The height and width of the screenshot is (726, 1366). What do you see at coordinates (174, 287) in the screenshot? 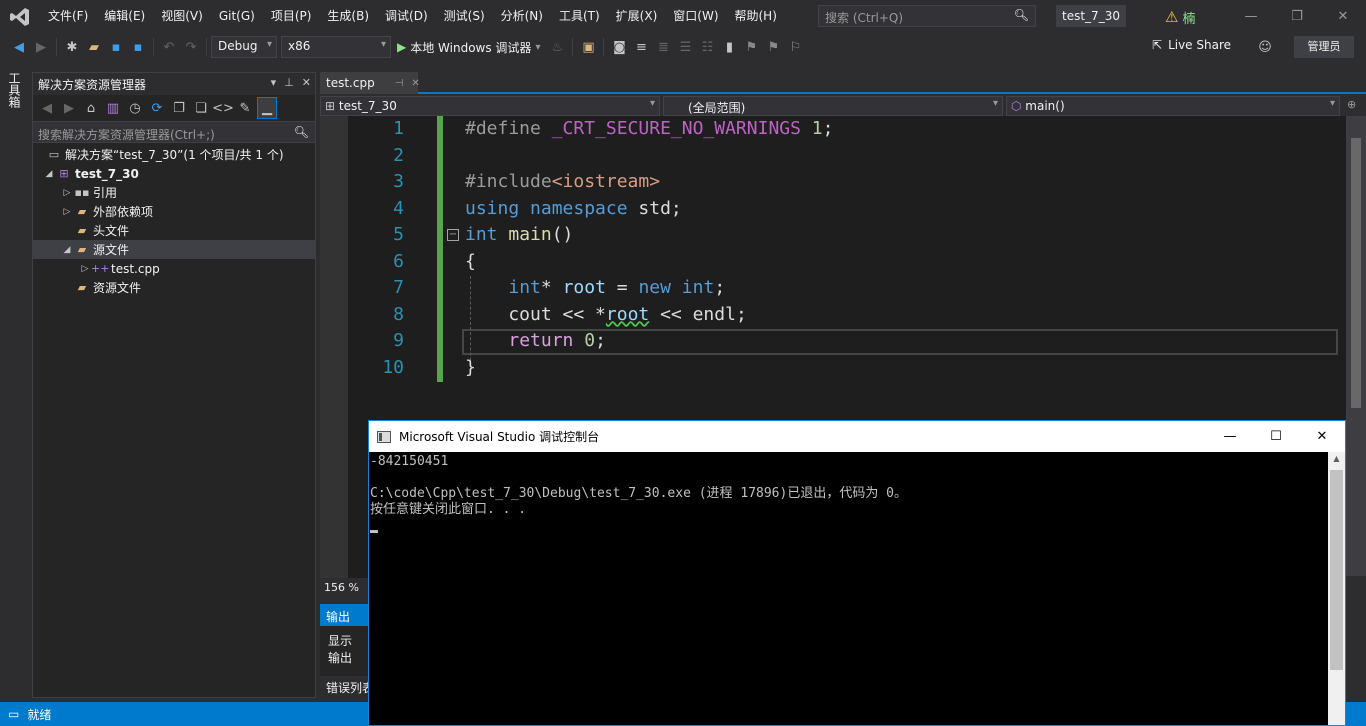
I see `tree-item-resource-files: ▰ 资源文件` at bounding box center [174, 287].